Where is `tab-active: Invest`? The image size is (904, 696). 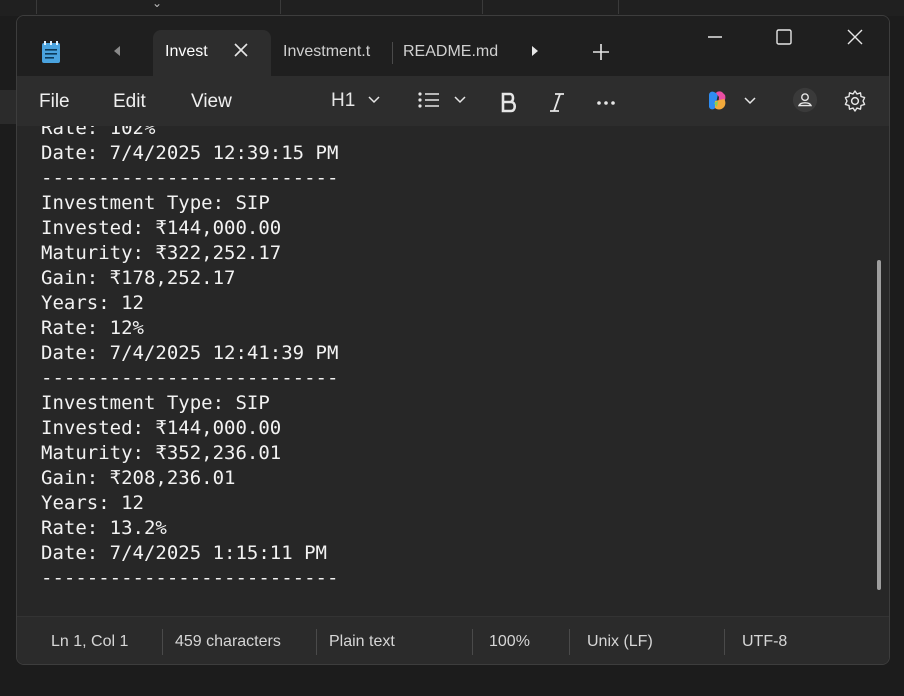
tab-active: Invest is located at coordinates (212, 53).